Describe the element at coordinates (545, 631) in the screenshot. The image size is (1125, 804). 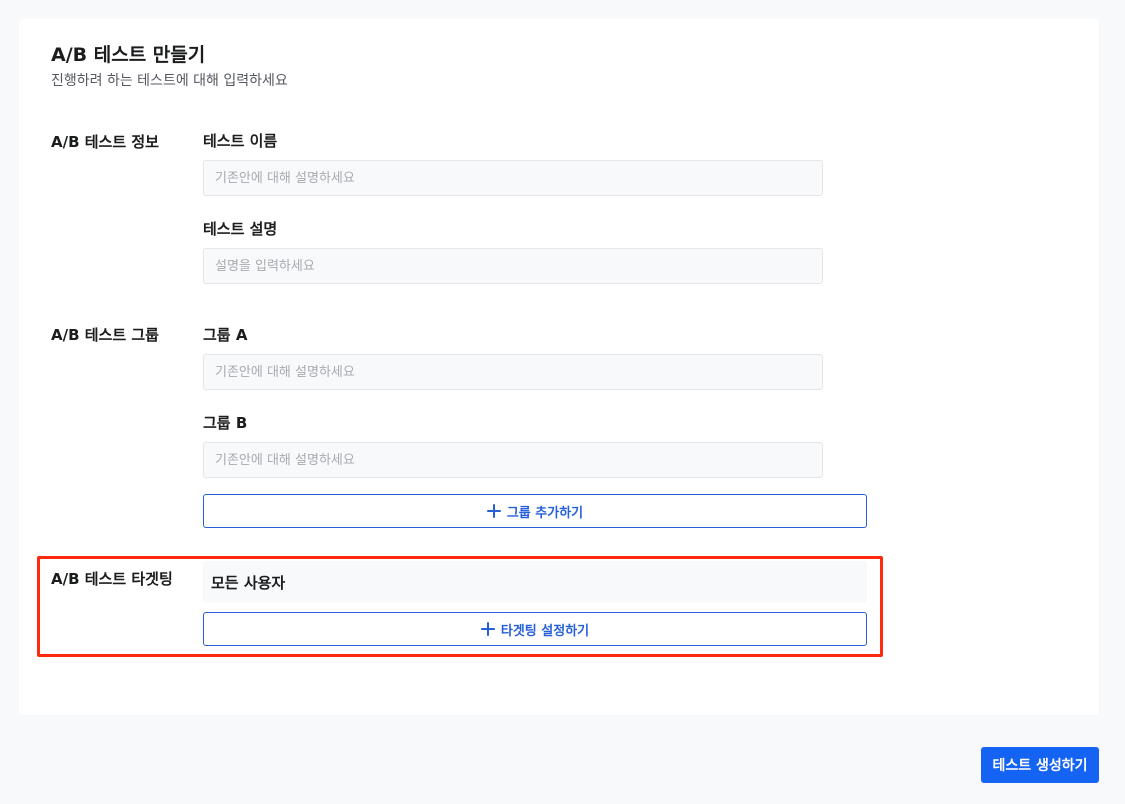
I see `set-targeting-button-label: 타겟팅 설정하기` at that location.